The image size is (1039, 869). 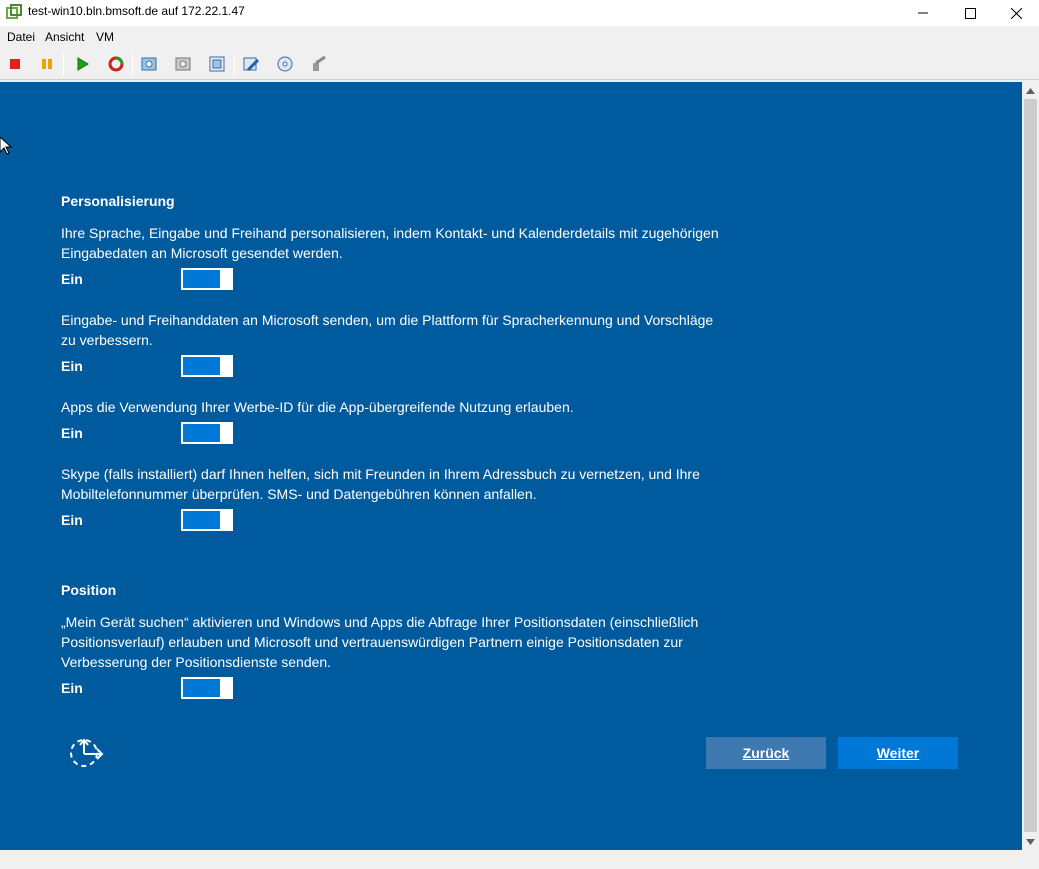 I want to click on toolbar, so click(x=519, y=64).